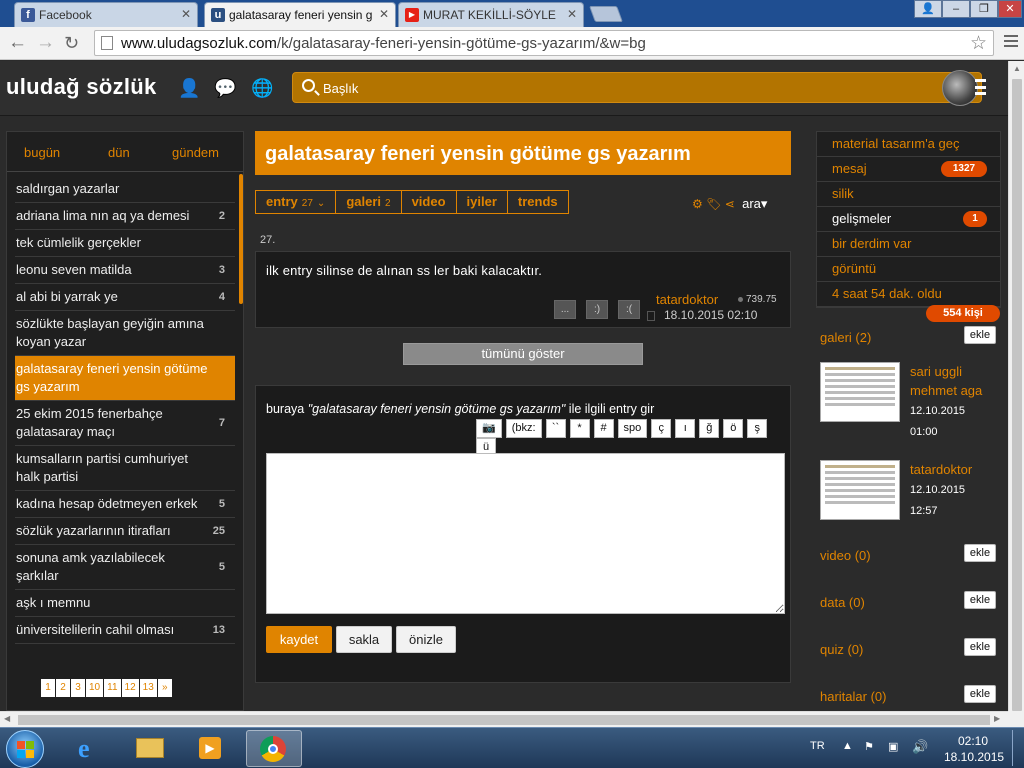 This screenshot has height=768, width=1024. I want to click on menu-icon, so click(980, 87).